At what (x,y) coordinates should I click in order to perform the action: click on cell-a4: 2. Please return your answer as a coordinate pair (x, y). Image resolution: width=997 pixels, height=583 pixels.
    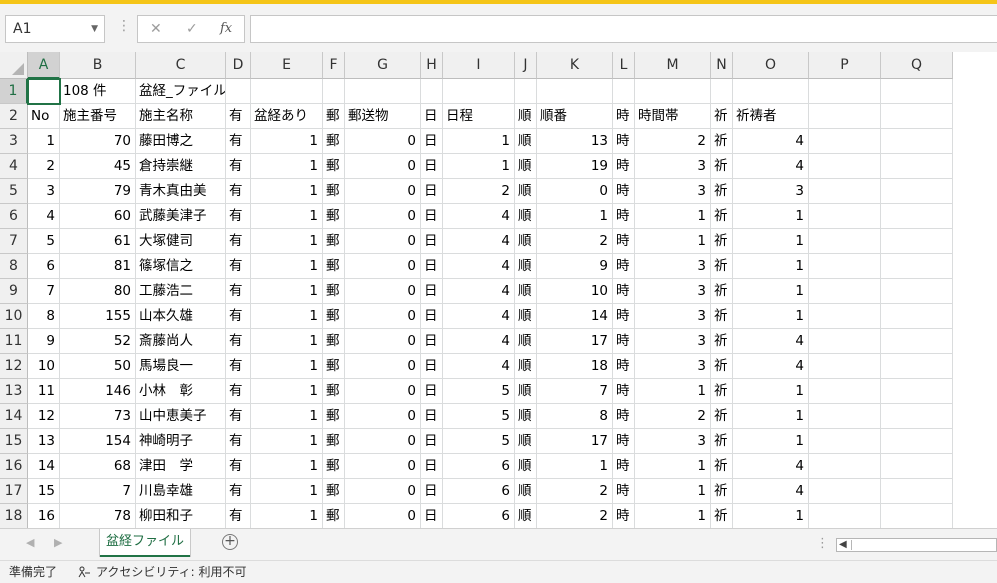
    Looking at the image, I should click on (44, 166).